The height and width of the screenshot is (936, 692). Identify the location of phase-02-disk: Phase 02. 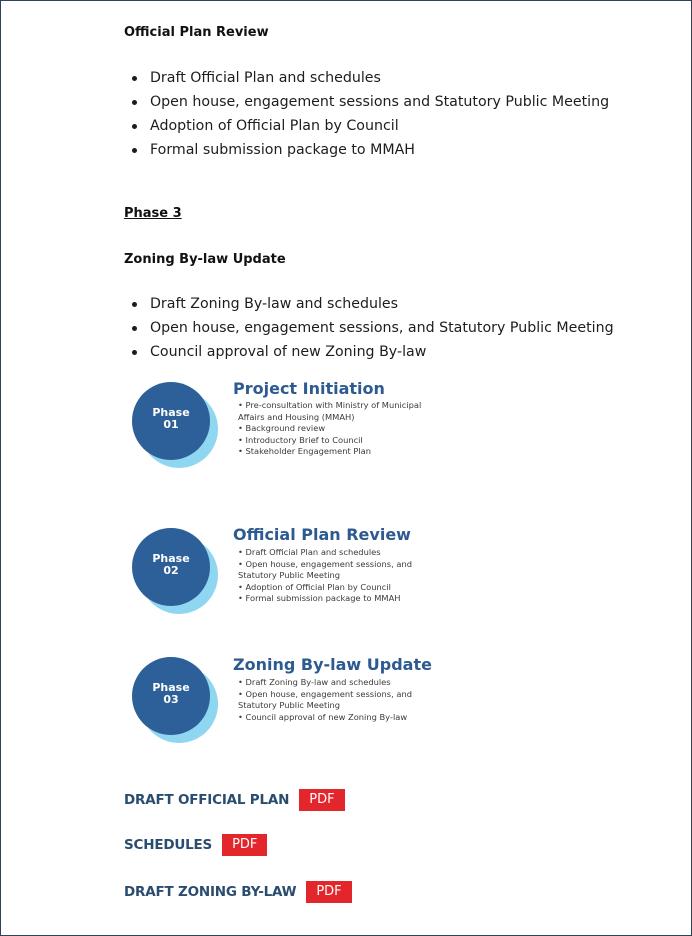
(178, 574).